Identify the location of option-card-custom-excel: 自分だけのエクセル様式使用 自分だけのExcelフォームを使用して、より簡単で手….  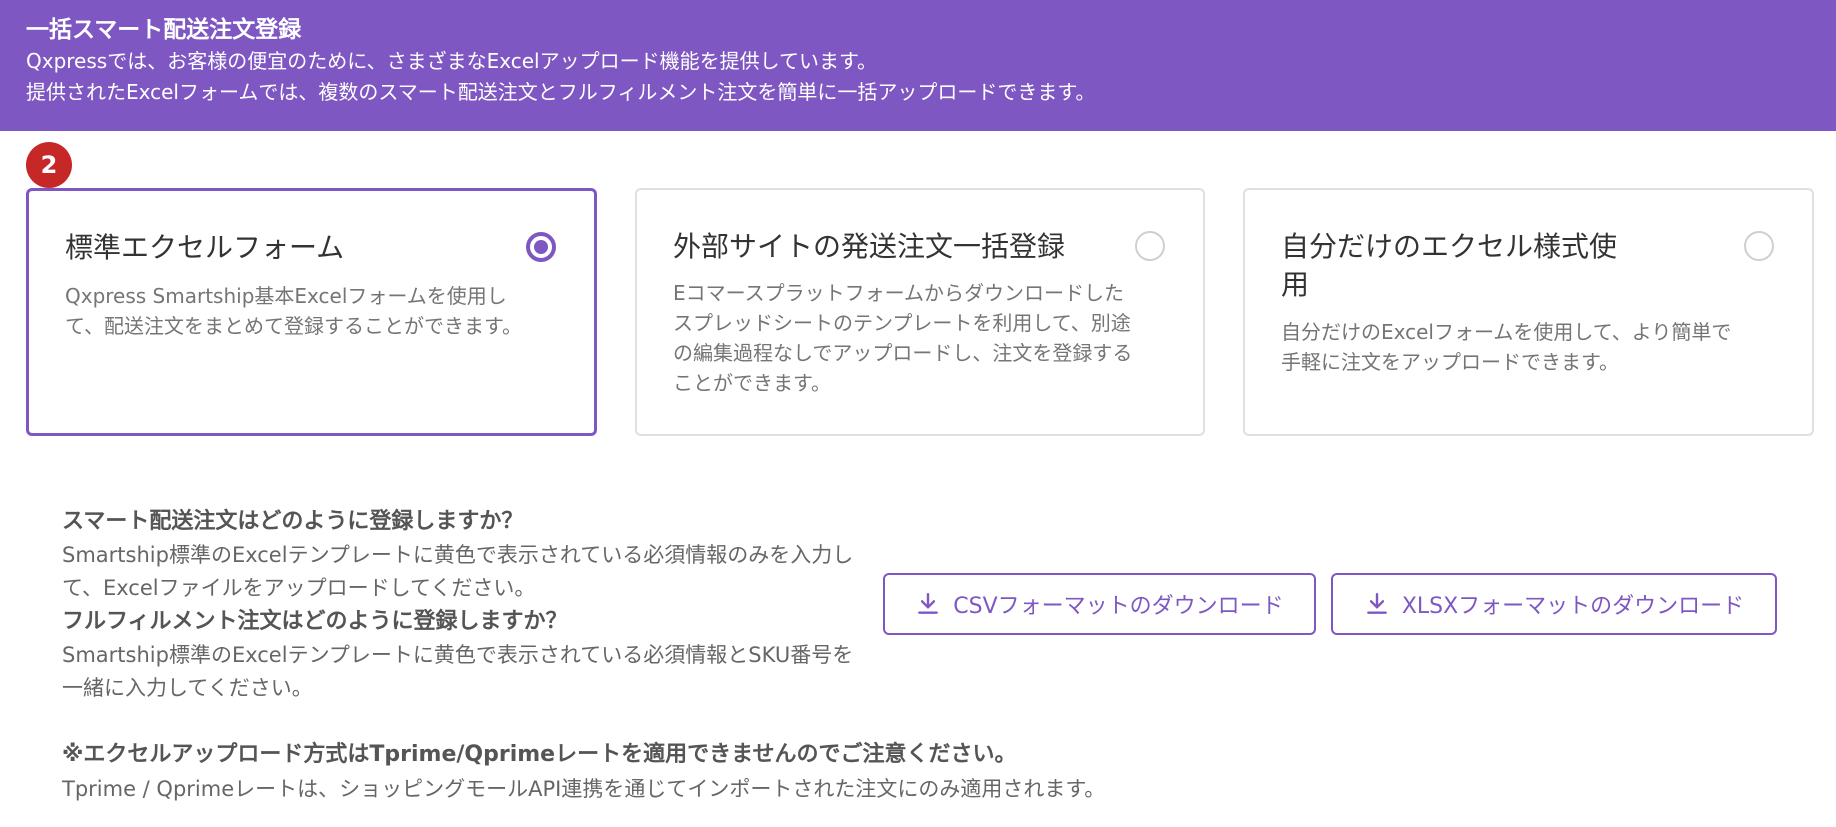
(1528, 312).